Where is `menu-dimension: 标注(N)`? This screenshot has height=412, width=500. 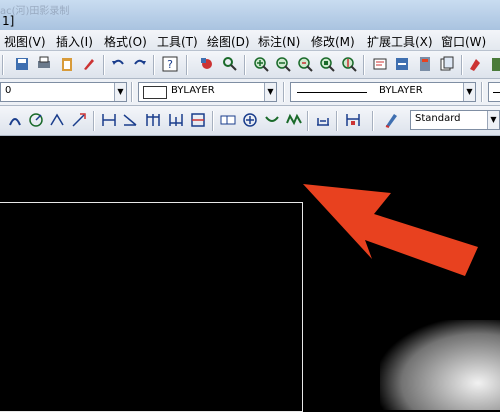
menu-dimension: 标注(N) is located at coordinates (279, 41).